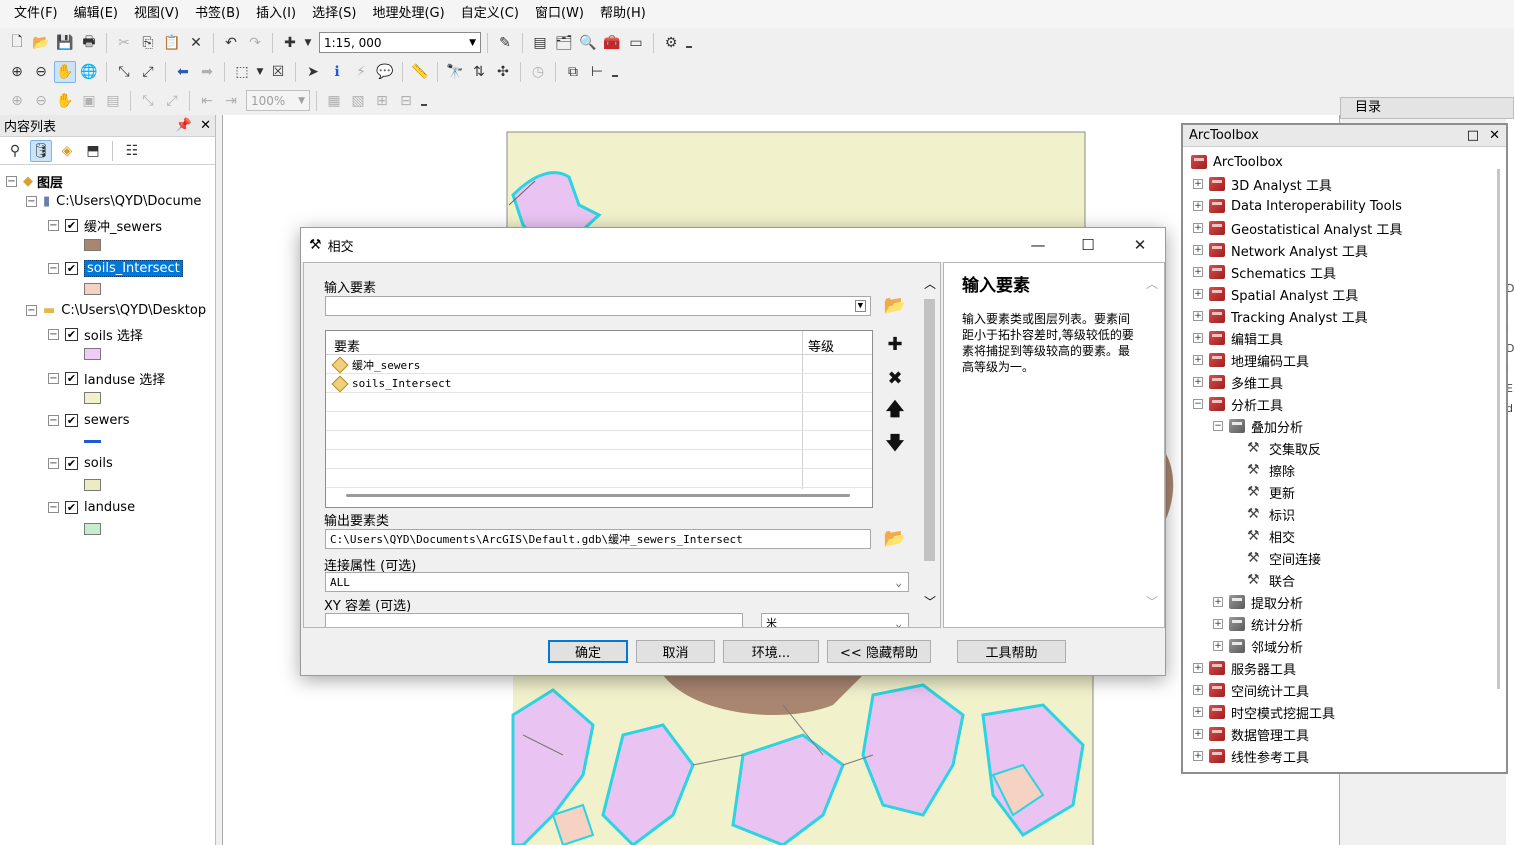  Describe the element at coordinates (895, 344) in the screenshot. I see `add-row-icon: ✚` at that location.